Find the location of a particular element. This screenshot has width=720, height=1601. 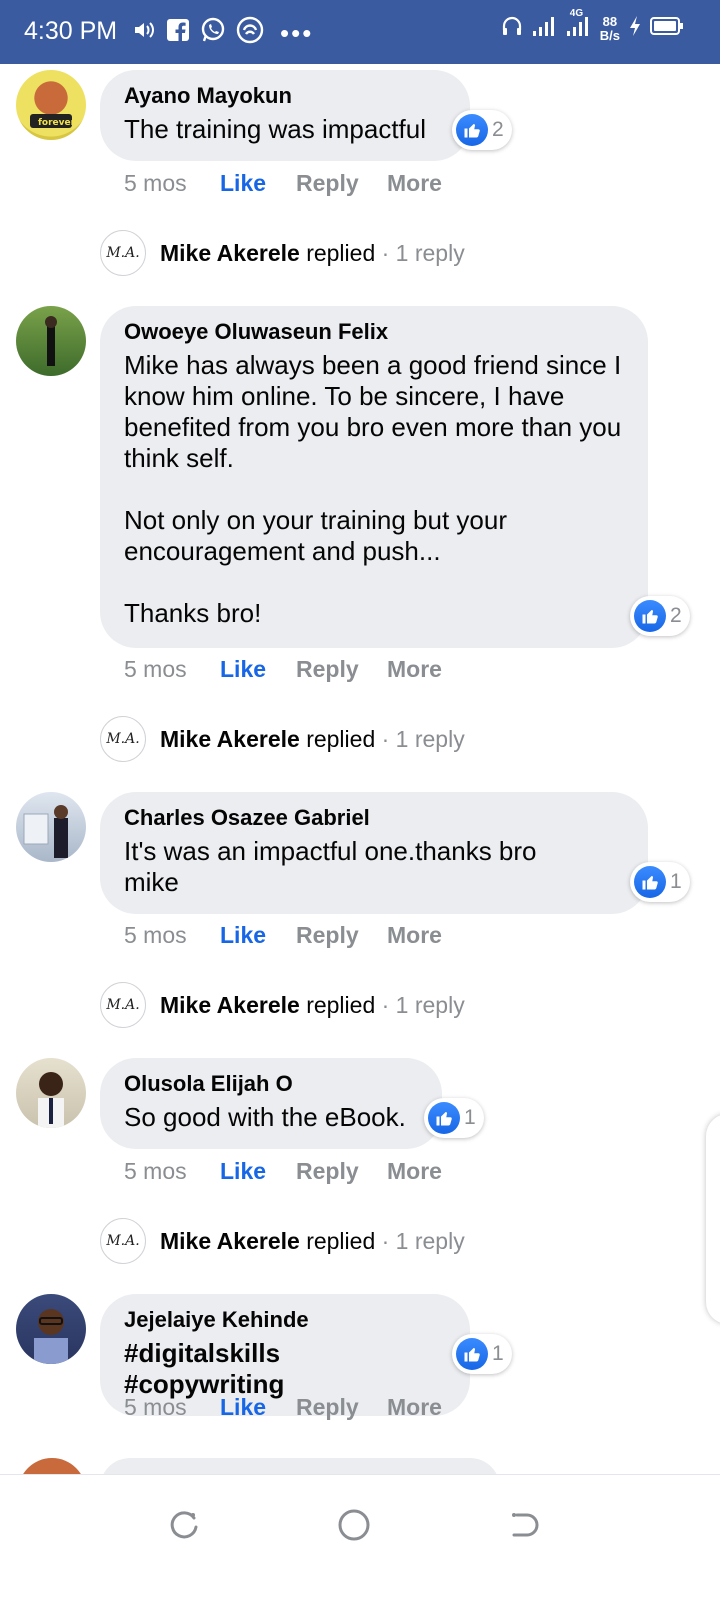

battery-icon is located at coordinates (667, 28).